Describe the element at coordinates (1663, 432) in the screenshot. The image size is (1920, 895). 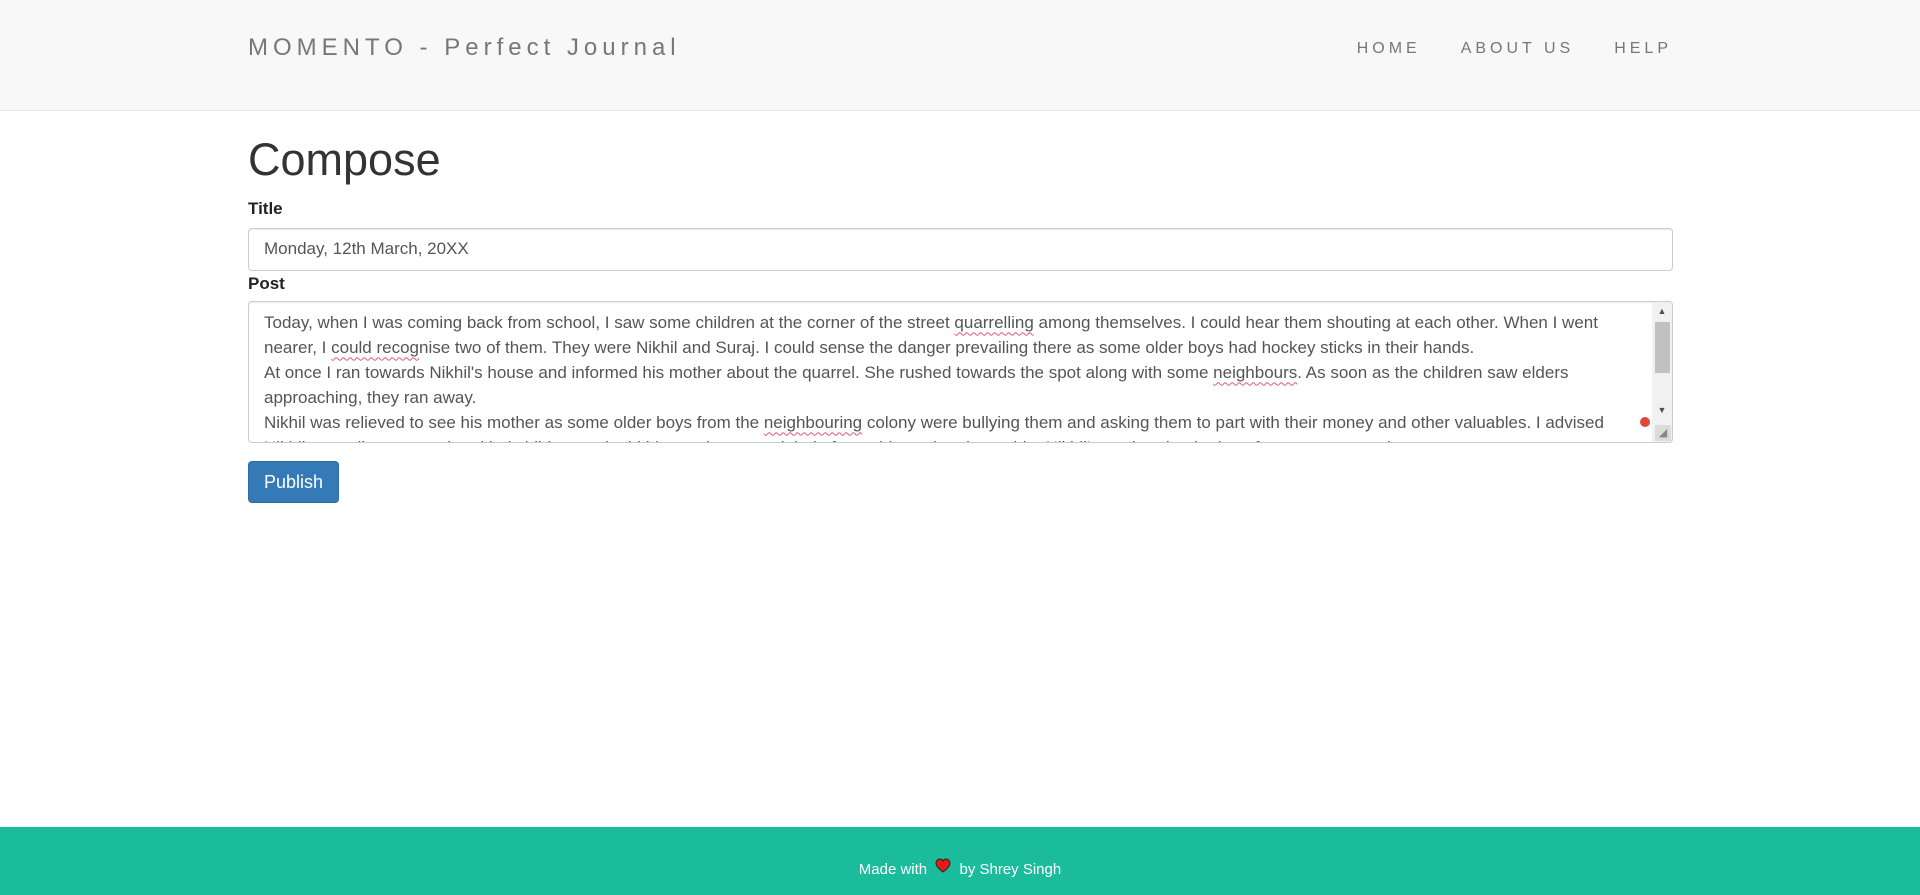
I see `resize-handle-icon: ◢` at that location.